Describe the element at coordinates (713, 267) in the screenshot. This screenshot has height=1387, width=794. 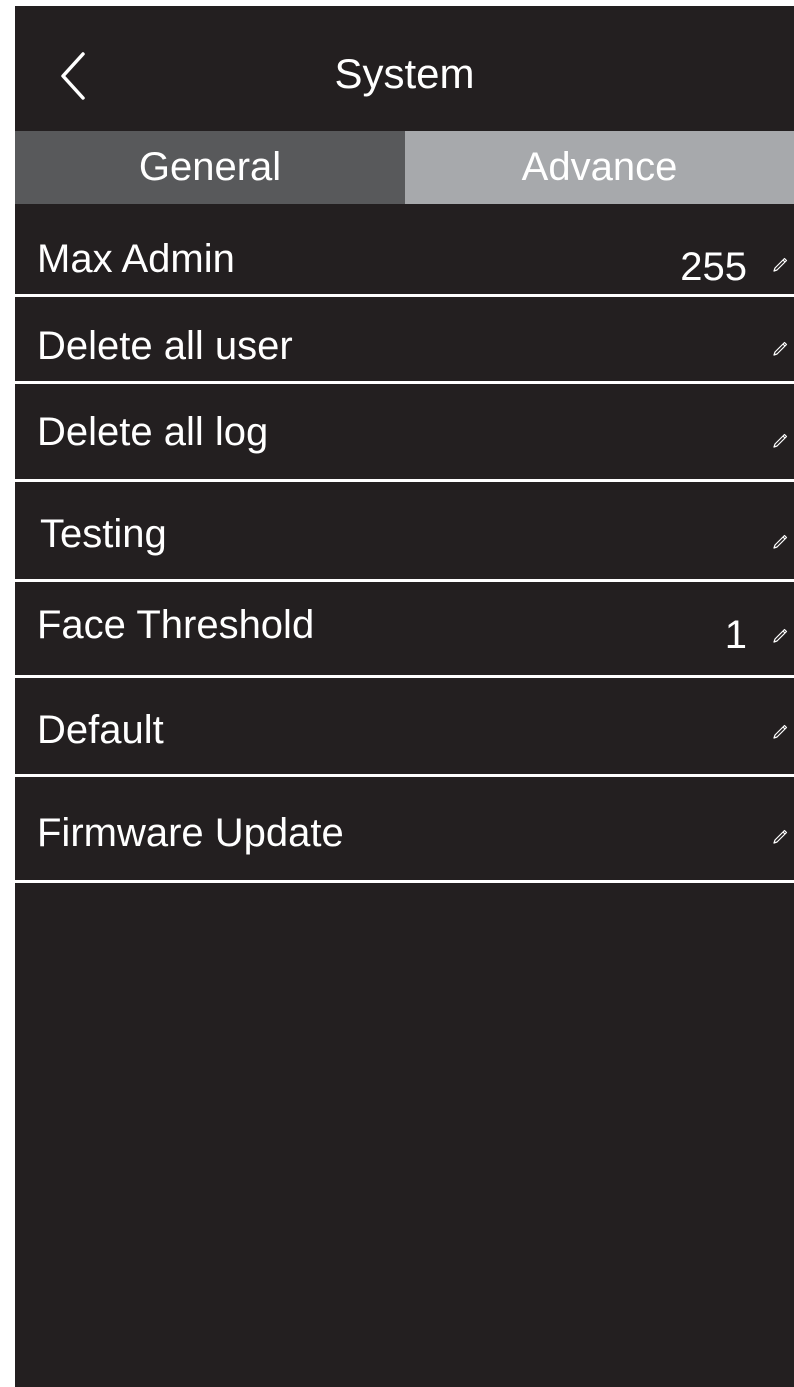
I see `setting-value: 255` at that location.